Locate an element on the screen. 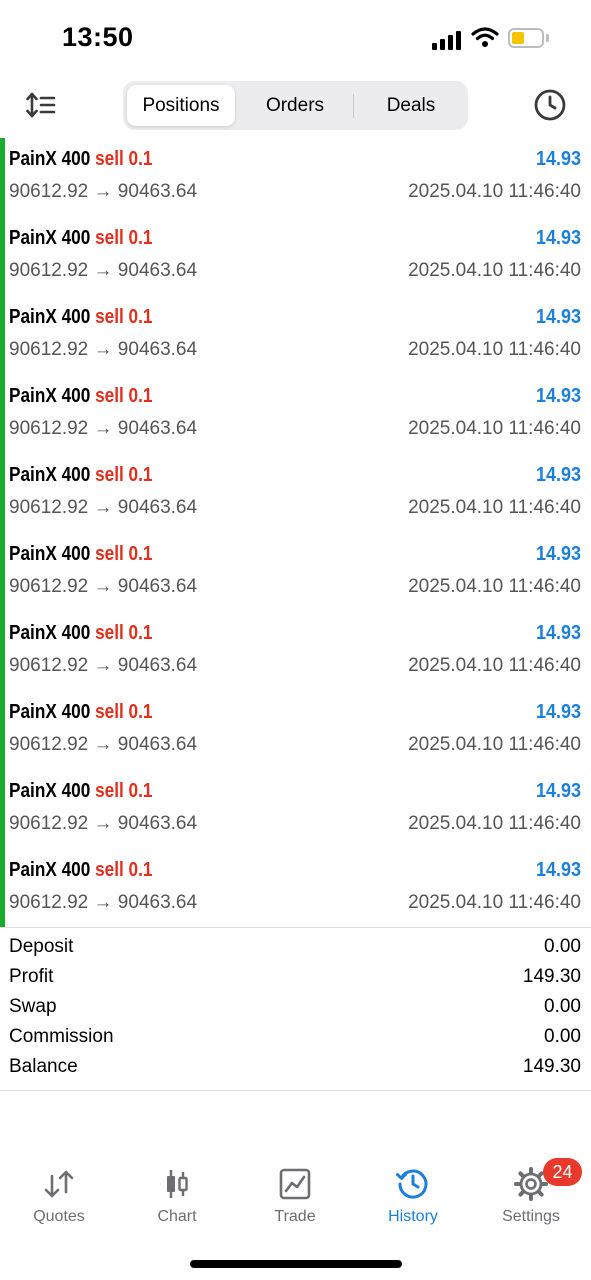 The image size is (591, 1280). summary-label: Deposit is located at coordinates (41, 946).